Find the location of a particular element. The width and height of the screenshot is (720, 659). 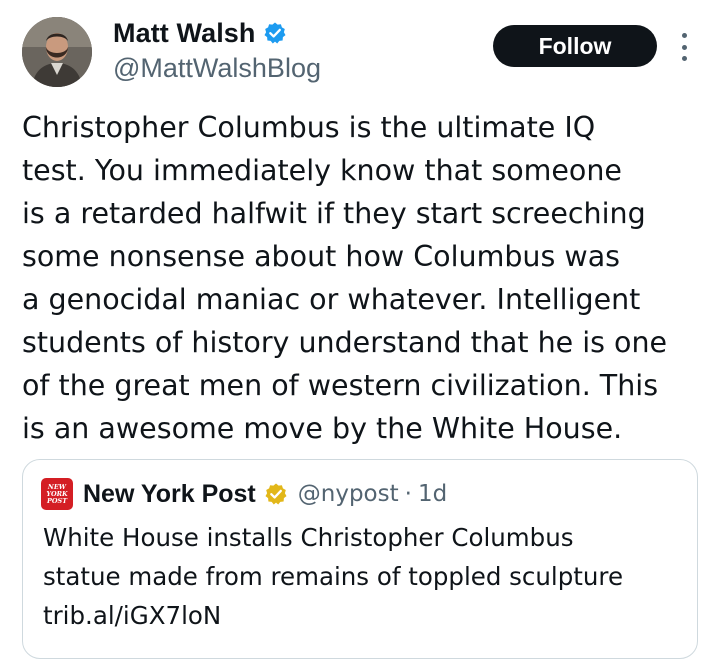

avatar is located at coordinates (57, 52).